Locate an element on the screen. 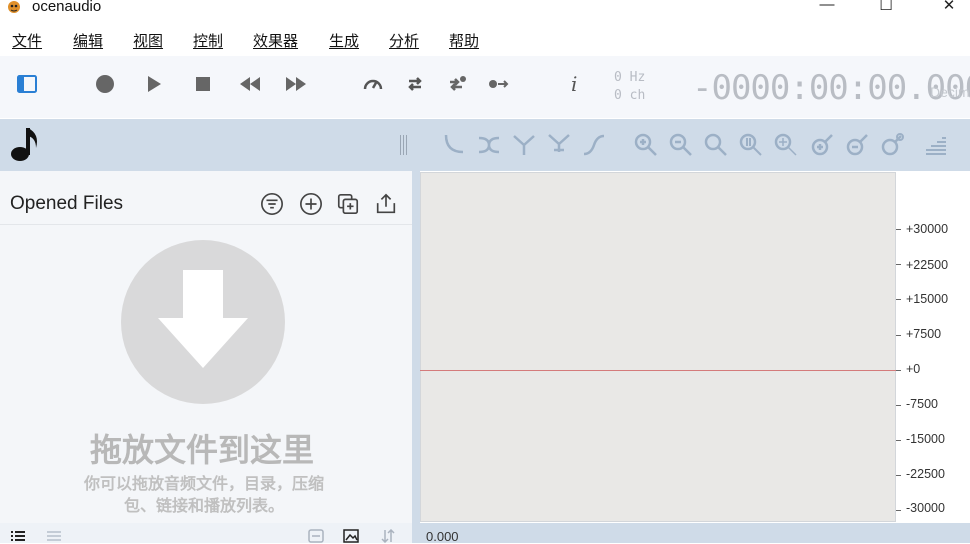 The width and height of the screenshot is (970, 544). fast-forward-icon is located at coordinates (296, 84).